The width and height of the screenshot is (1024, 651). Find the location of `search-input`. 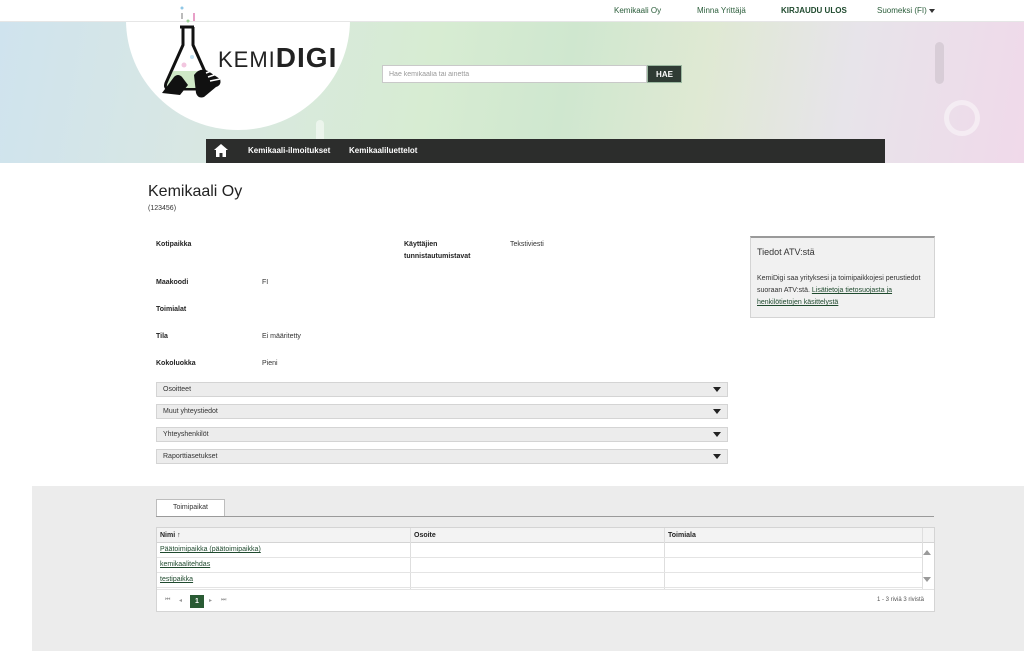

search-input is located at coordinates (514, 74).